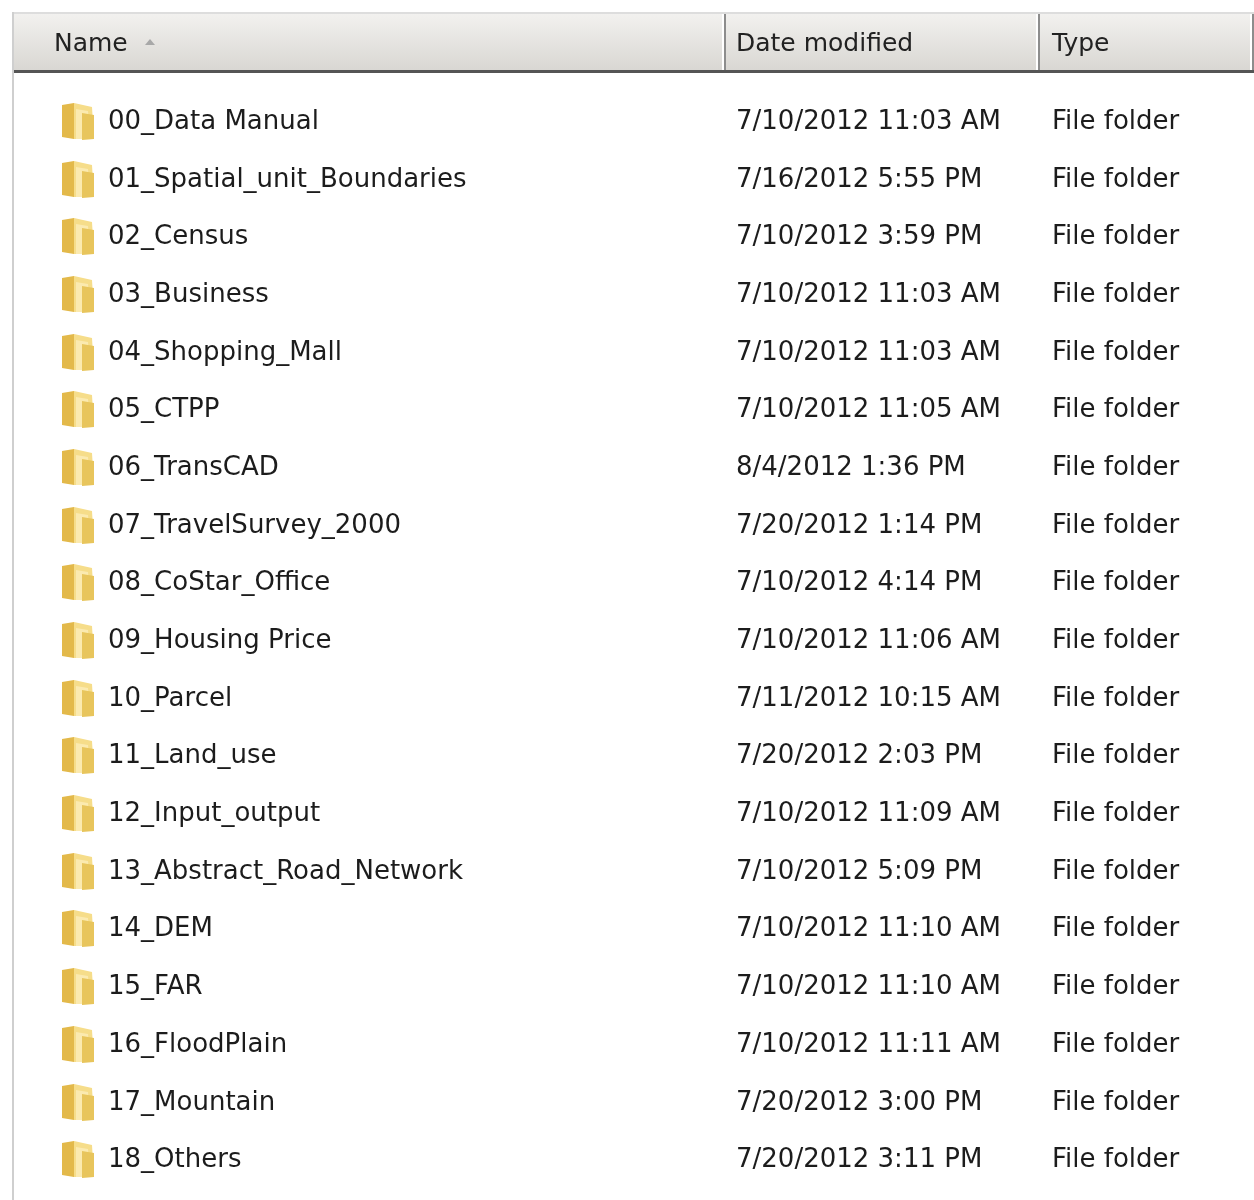 This screenshot has height=1200, width=1254. I want to click on folder-name: 16_FloodPlain, so click(198, 1042).